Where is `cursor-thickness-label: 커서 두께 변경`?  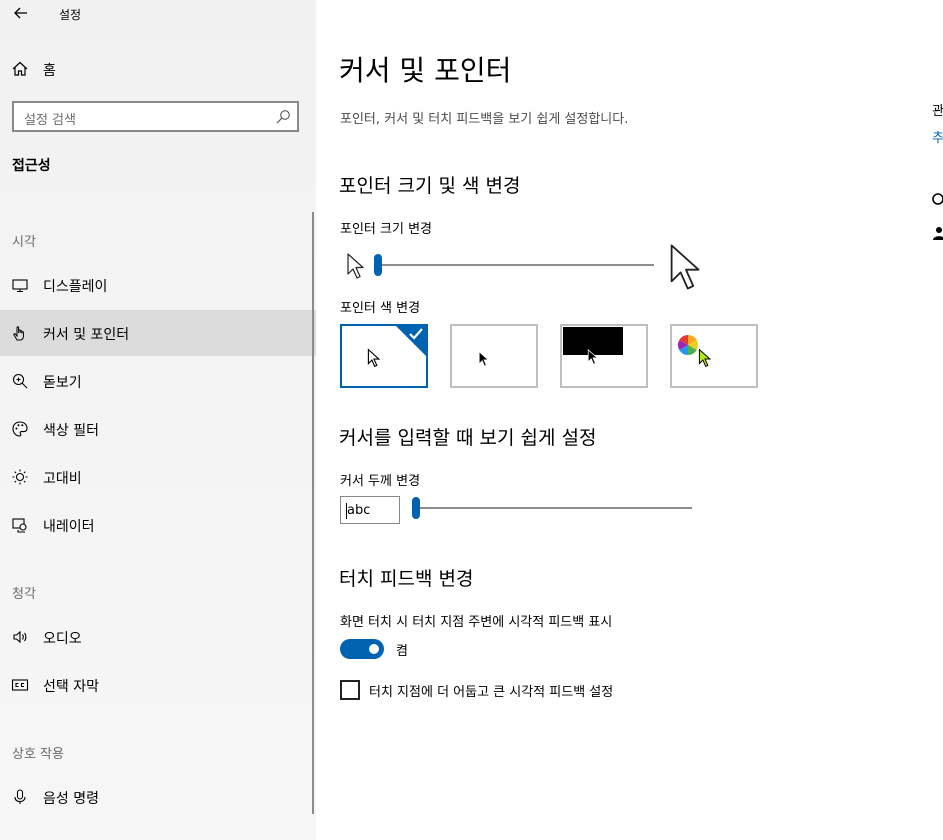 cursor-thickness-label: 커서 두께 변경 is located at coordinates (380, 481).